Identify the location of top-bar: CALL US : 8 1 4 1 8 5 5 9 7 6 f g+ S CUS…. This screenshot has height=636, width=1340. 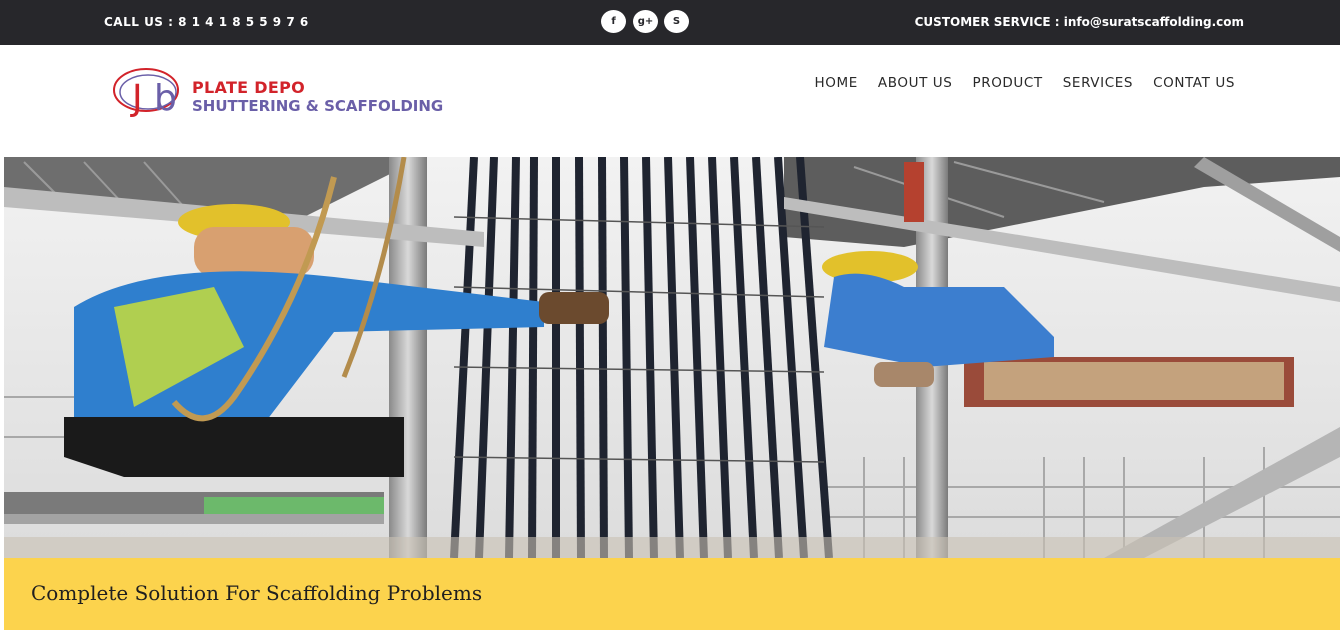
(670, 22).